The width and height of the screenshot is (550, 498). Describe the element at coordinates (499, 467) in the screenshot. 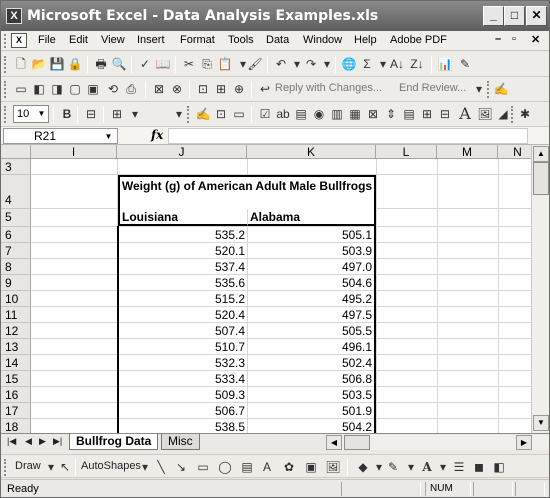

I see `3d-icon: ◧` at that location.